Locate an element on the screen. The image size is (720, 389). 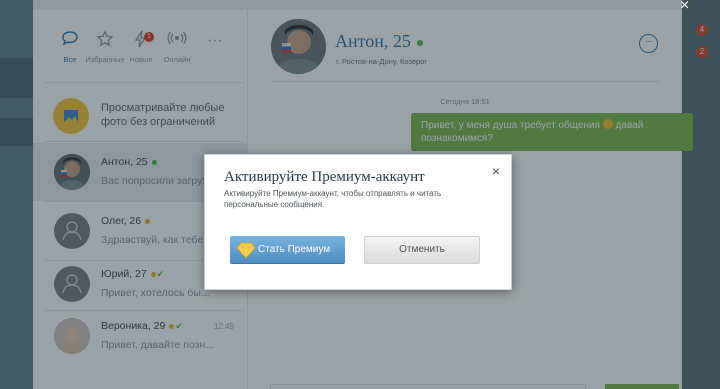
close-window-icon: × is located at coordinates (684, 7).